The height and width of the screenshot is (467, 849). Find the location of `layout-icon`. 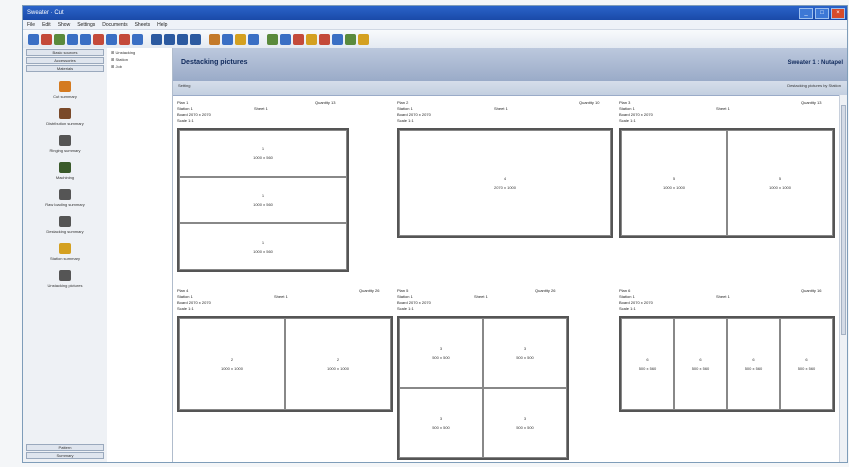

layout-icon is located at coordinates (337, 39).